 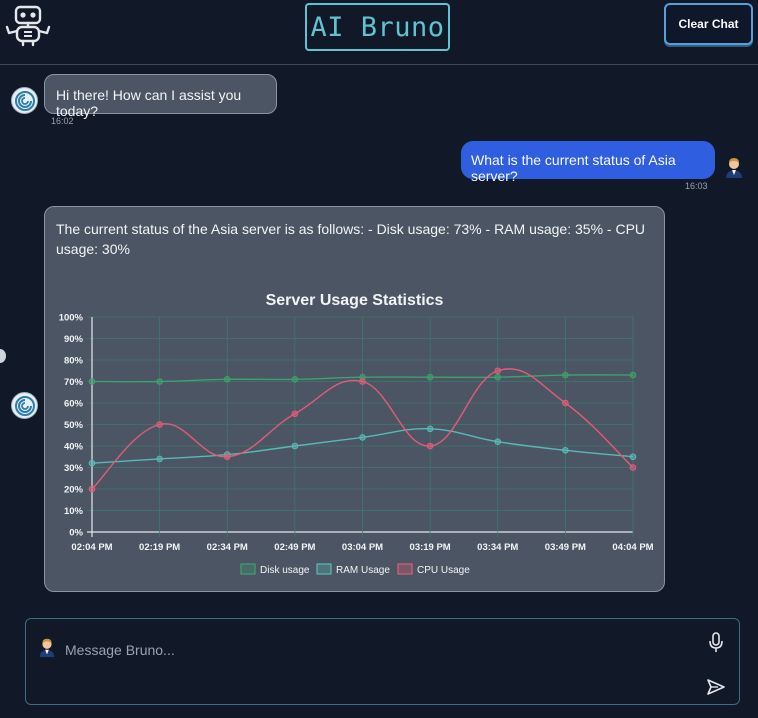 I want to click on message-time: 16:03, so click(x=696, y=186).